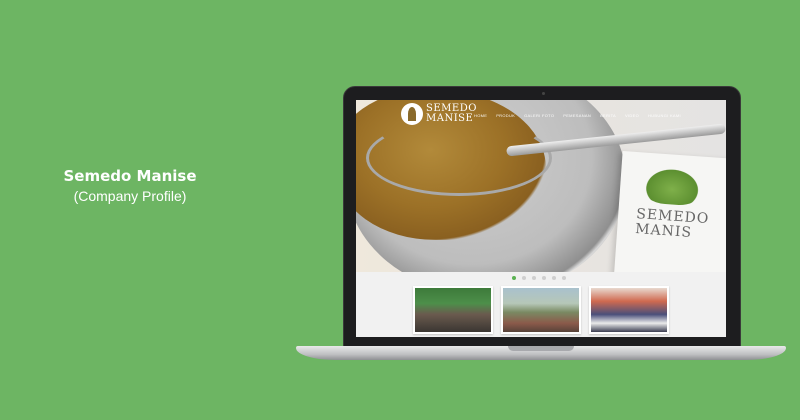  I want to click on bag-brand-text: SEMEDO MANIS, so click(672, 224).